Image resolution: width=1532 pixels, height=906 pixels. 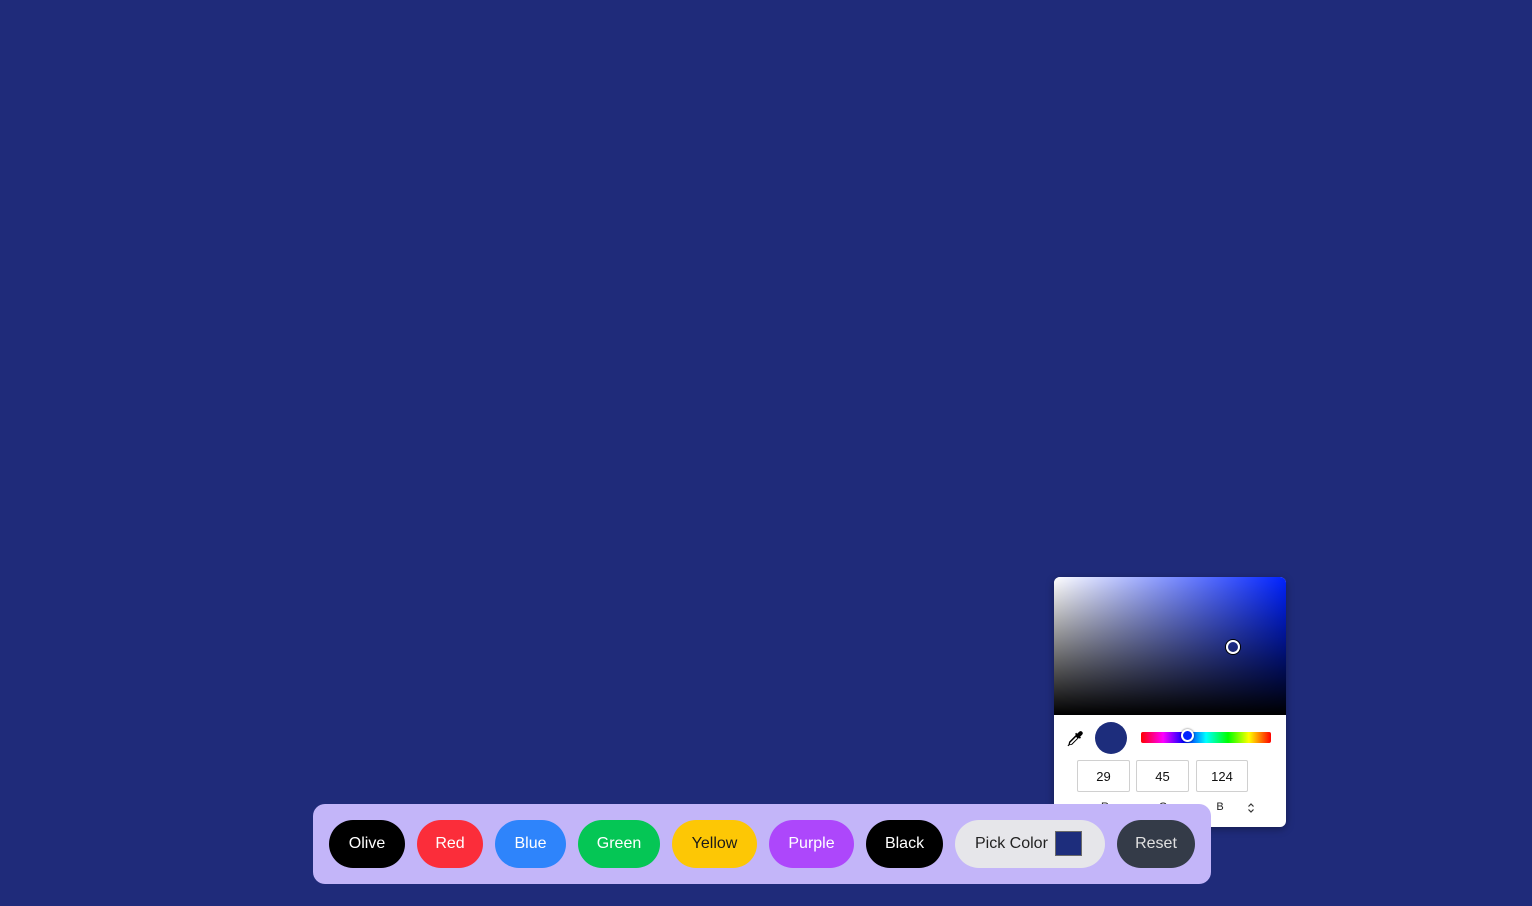 I want to click on green-input, so click(x=1162, y=776).